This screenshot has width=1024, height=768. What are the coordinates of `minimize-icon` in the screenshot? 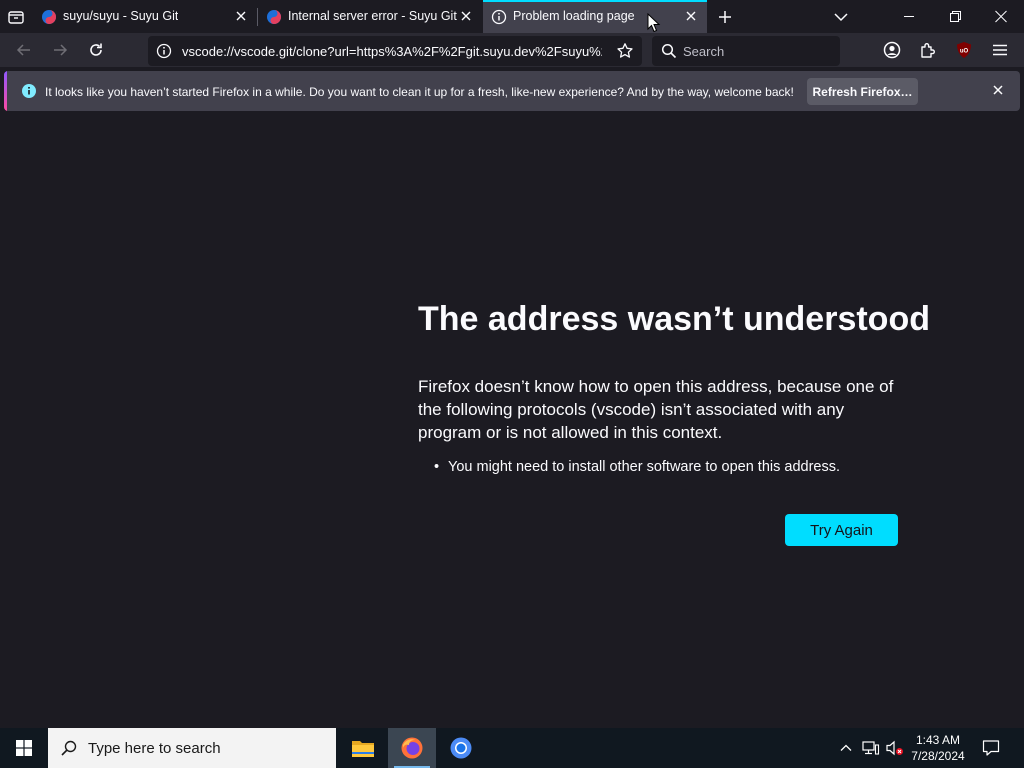 It's located at (909, 16).